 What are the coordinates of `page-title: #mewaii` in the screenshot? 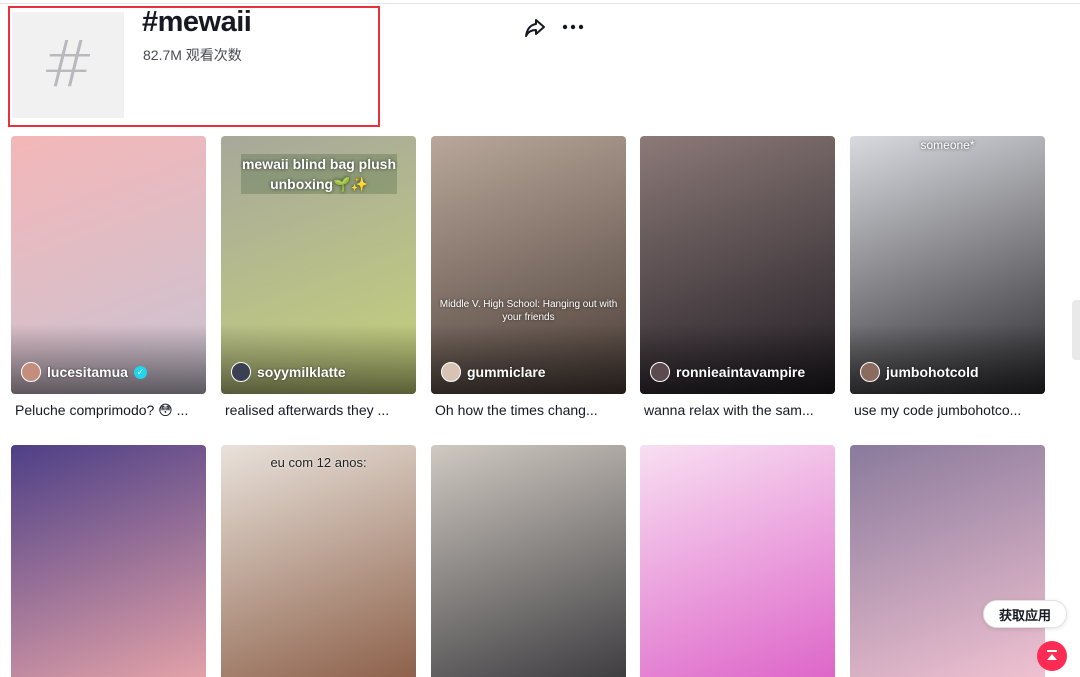 It's located at (197, 22).